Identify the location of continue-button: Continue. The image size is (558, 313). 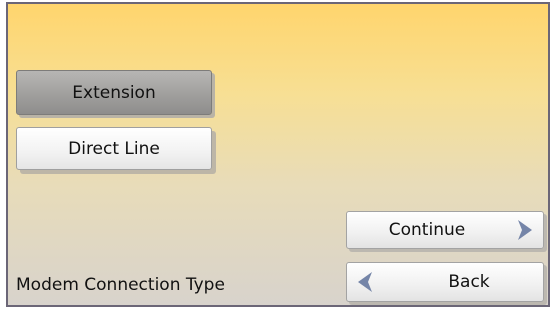
(445, 230).